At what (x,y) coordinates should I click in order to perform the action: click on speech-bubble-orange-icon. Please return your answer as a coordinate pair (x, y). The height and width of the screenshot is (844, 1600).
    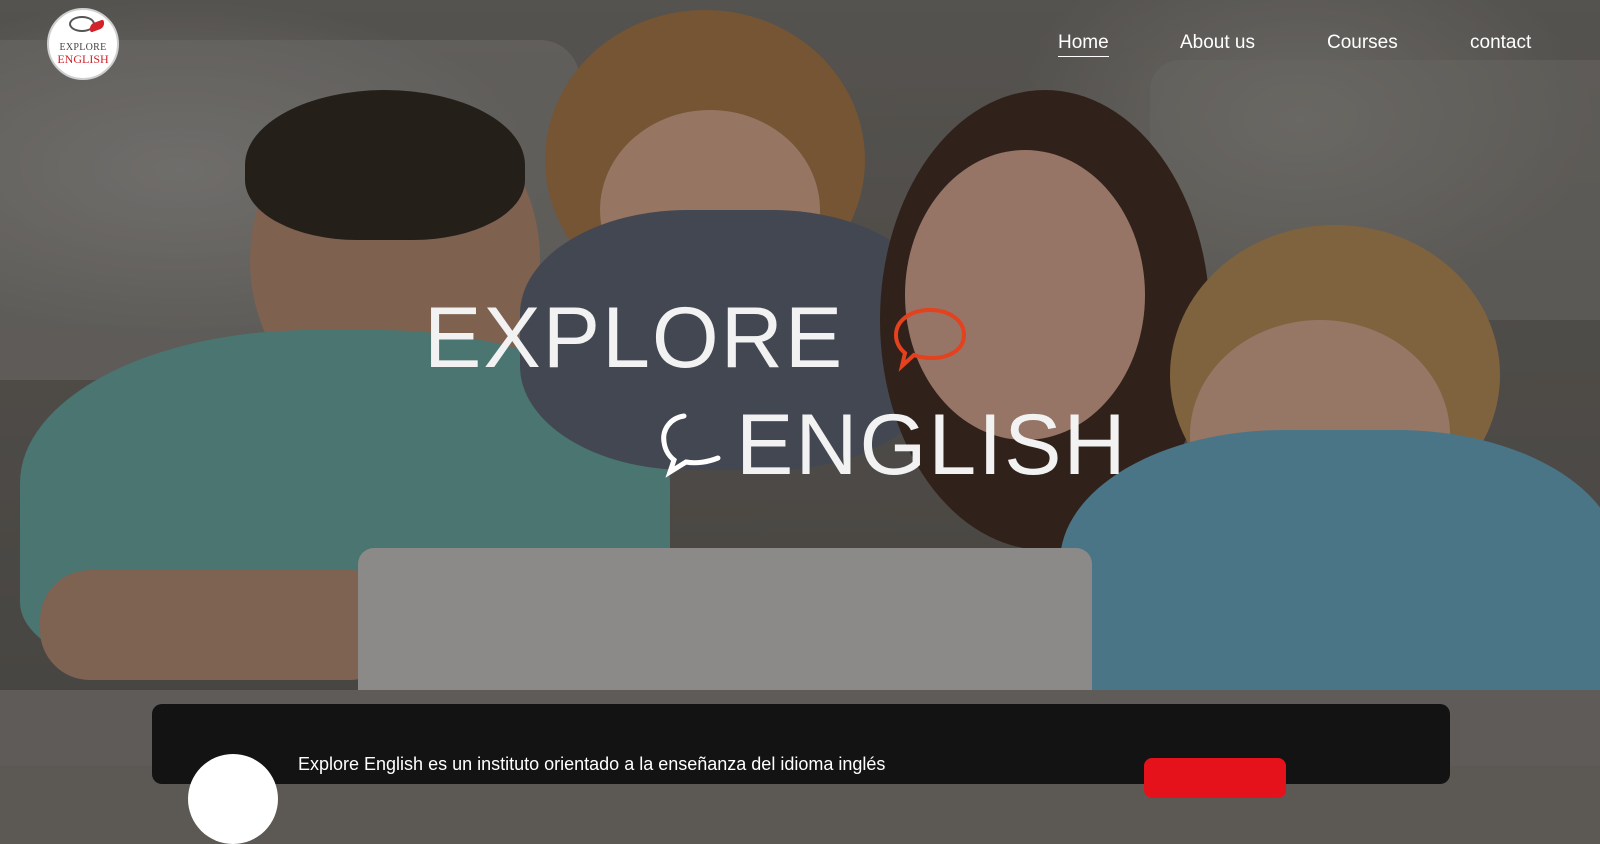
    Looking at the image, I should click on (930, 339).